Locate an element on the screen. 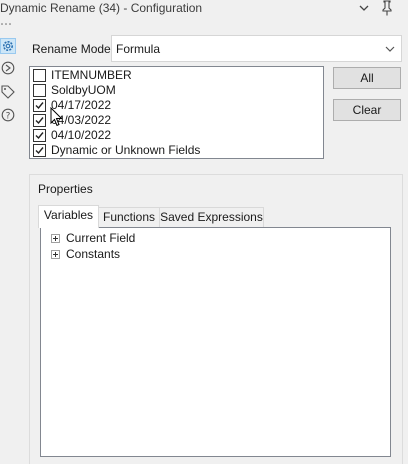  tab-saved-expressions: Saved Expressions is located at coordinates (211, 217).